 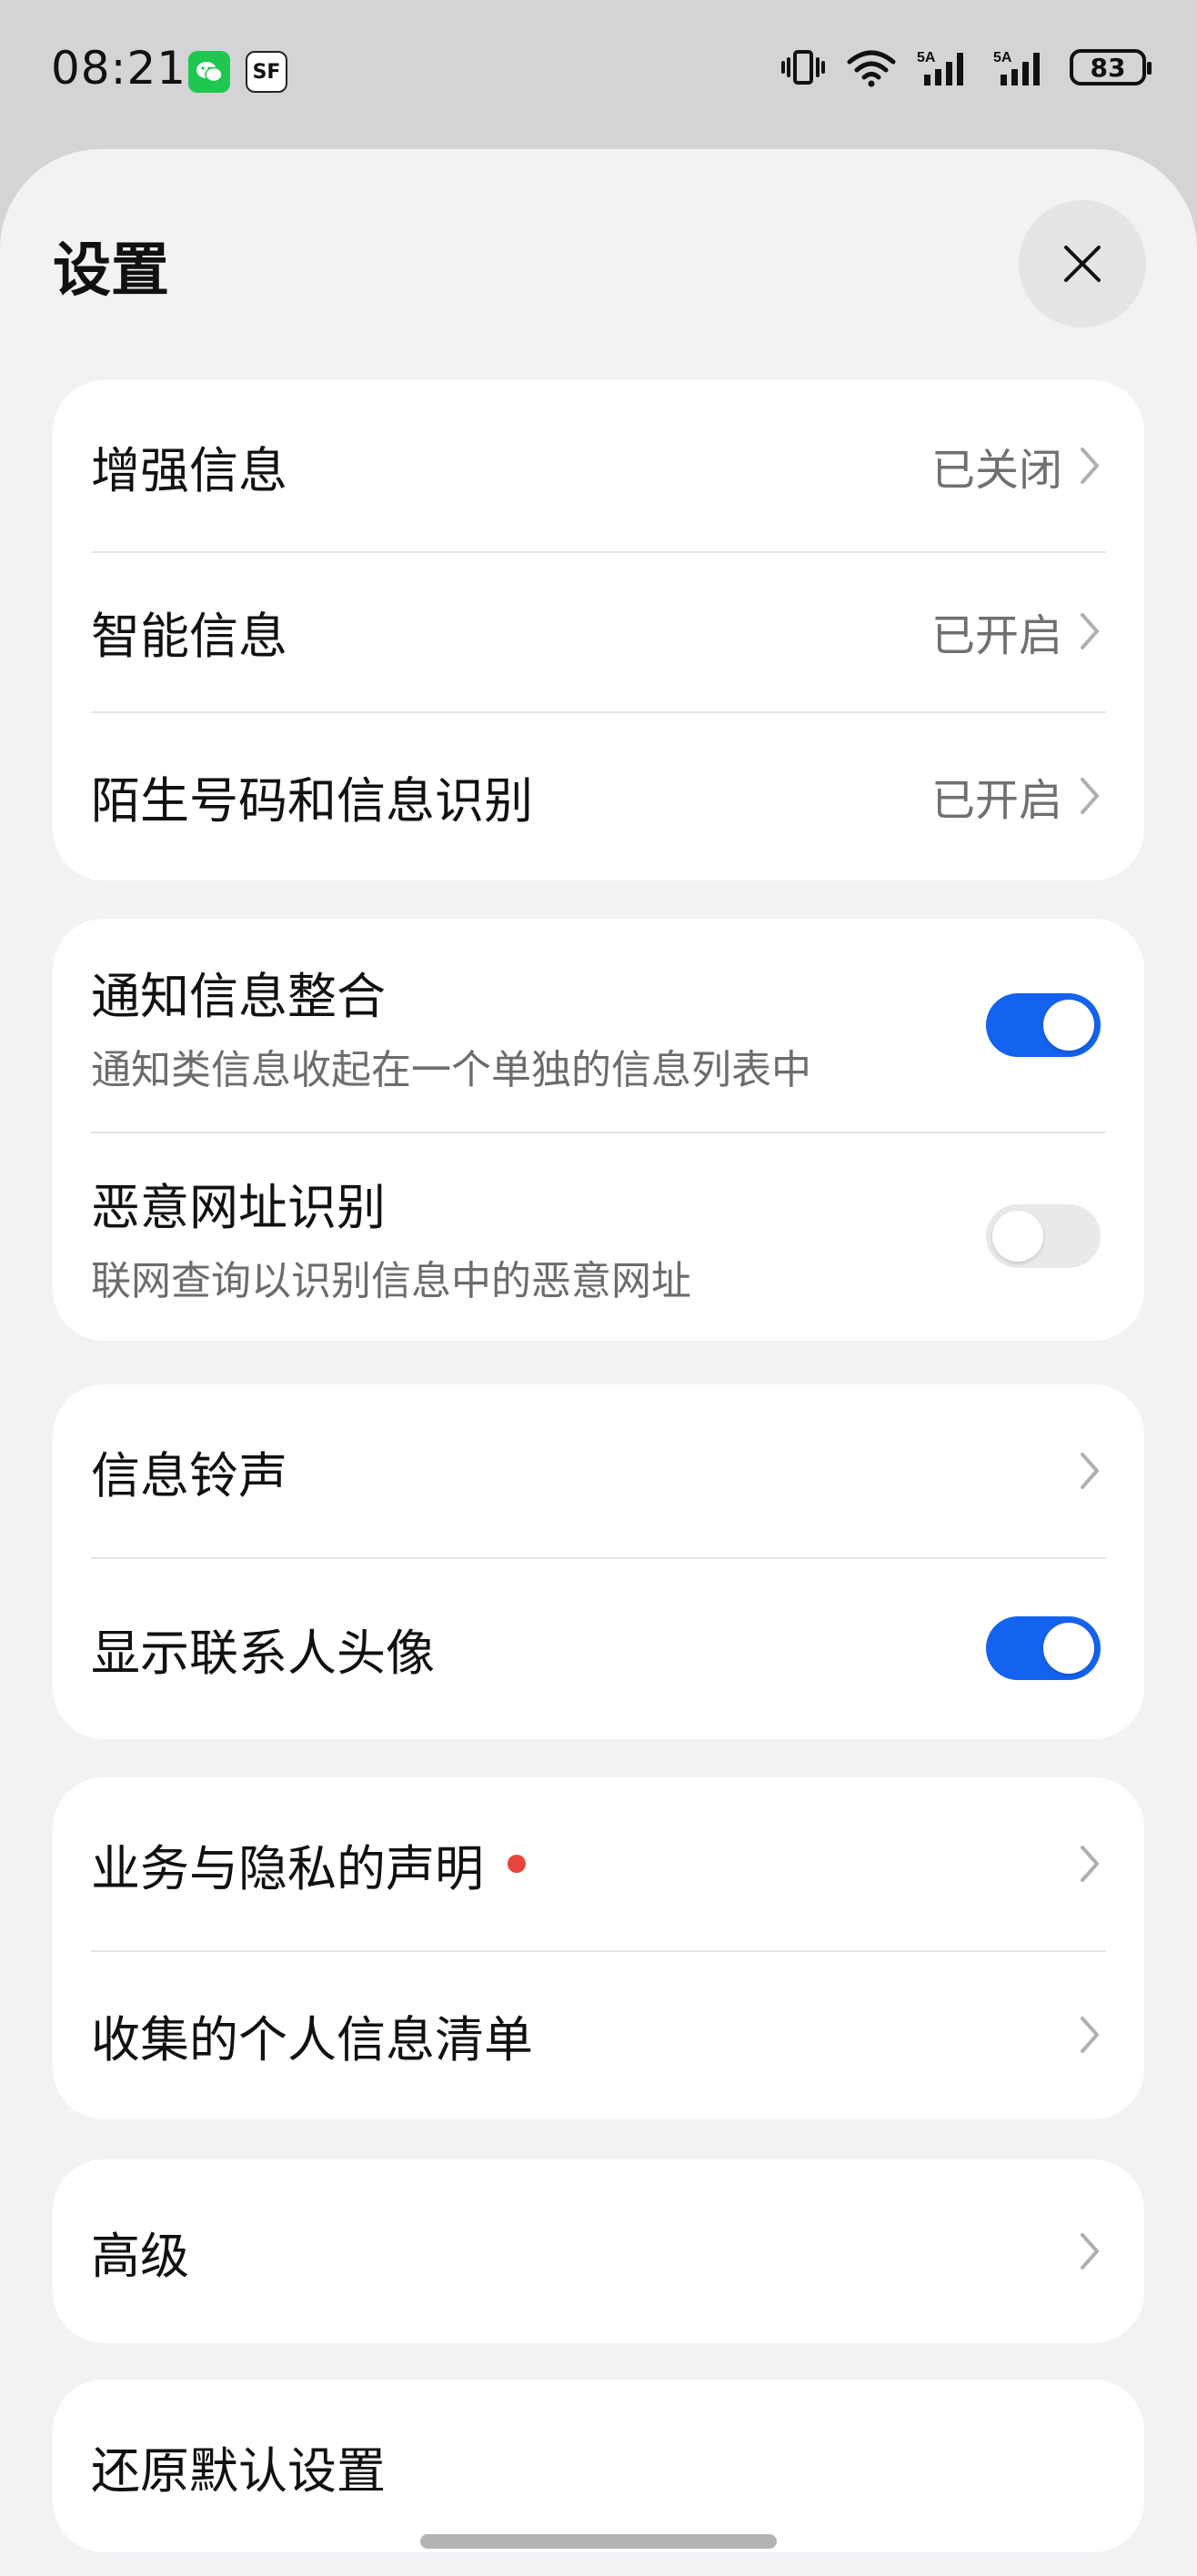 I want to click on row-label: 通知信息整合, so click(x=238, y=996).